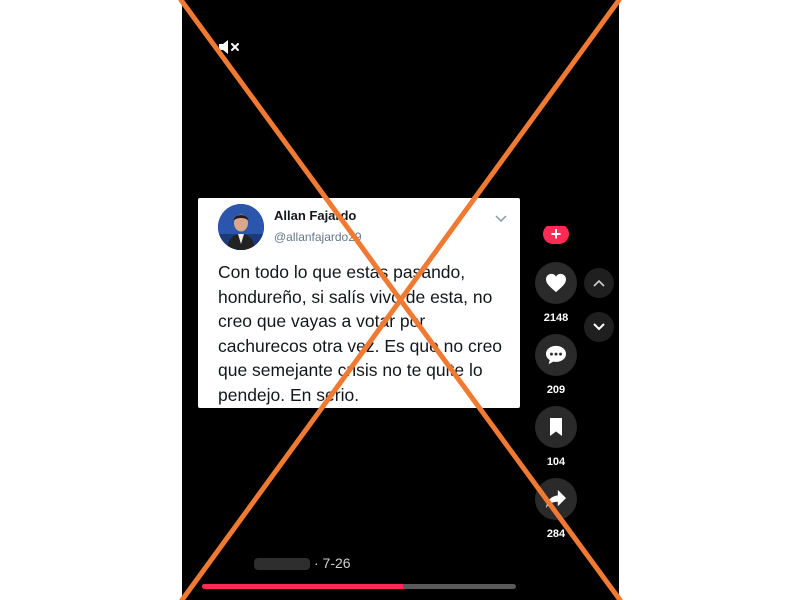  I want to click on avatar, so click(241, 227).